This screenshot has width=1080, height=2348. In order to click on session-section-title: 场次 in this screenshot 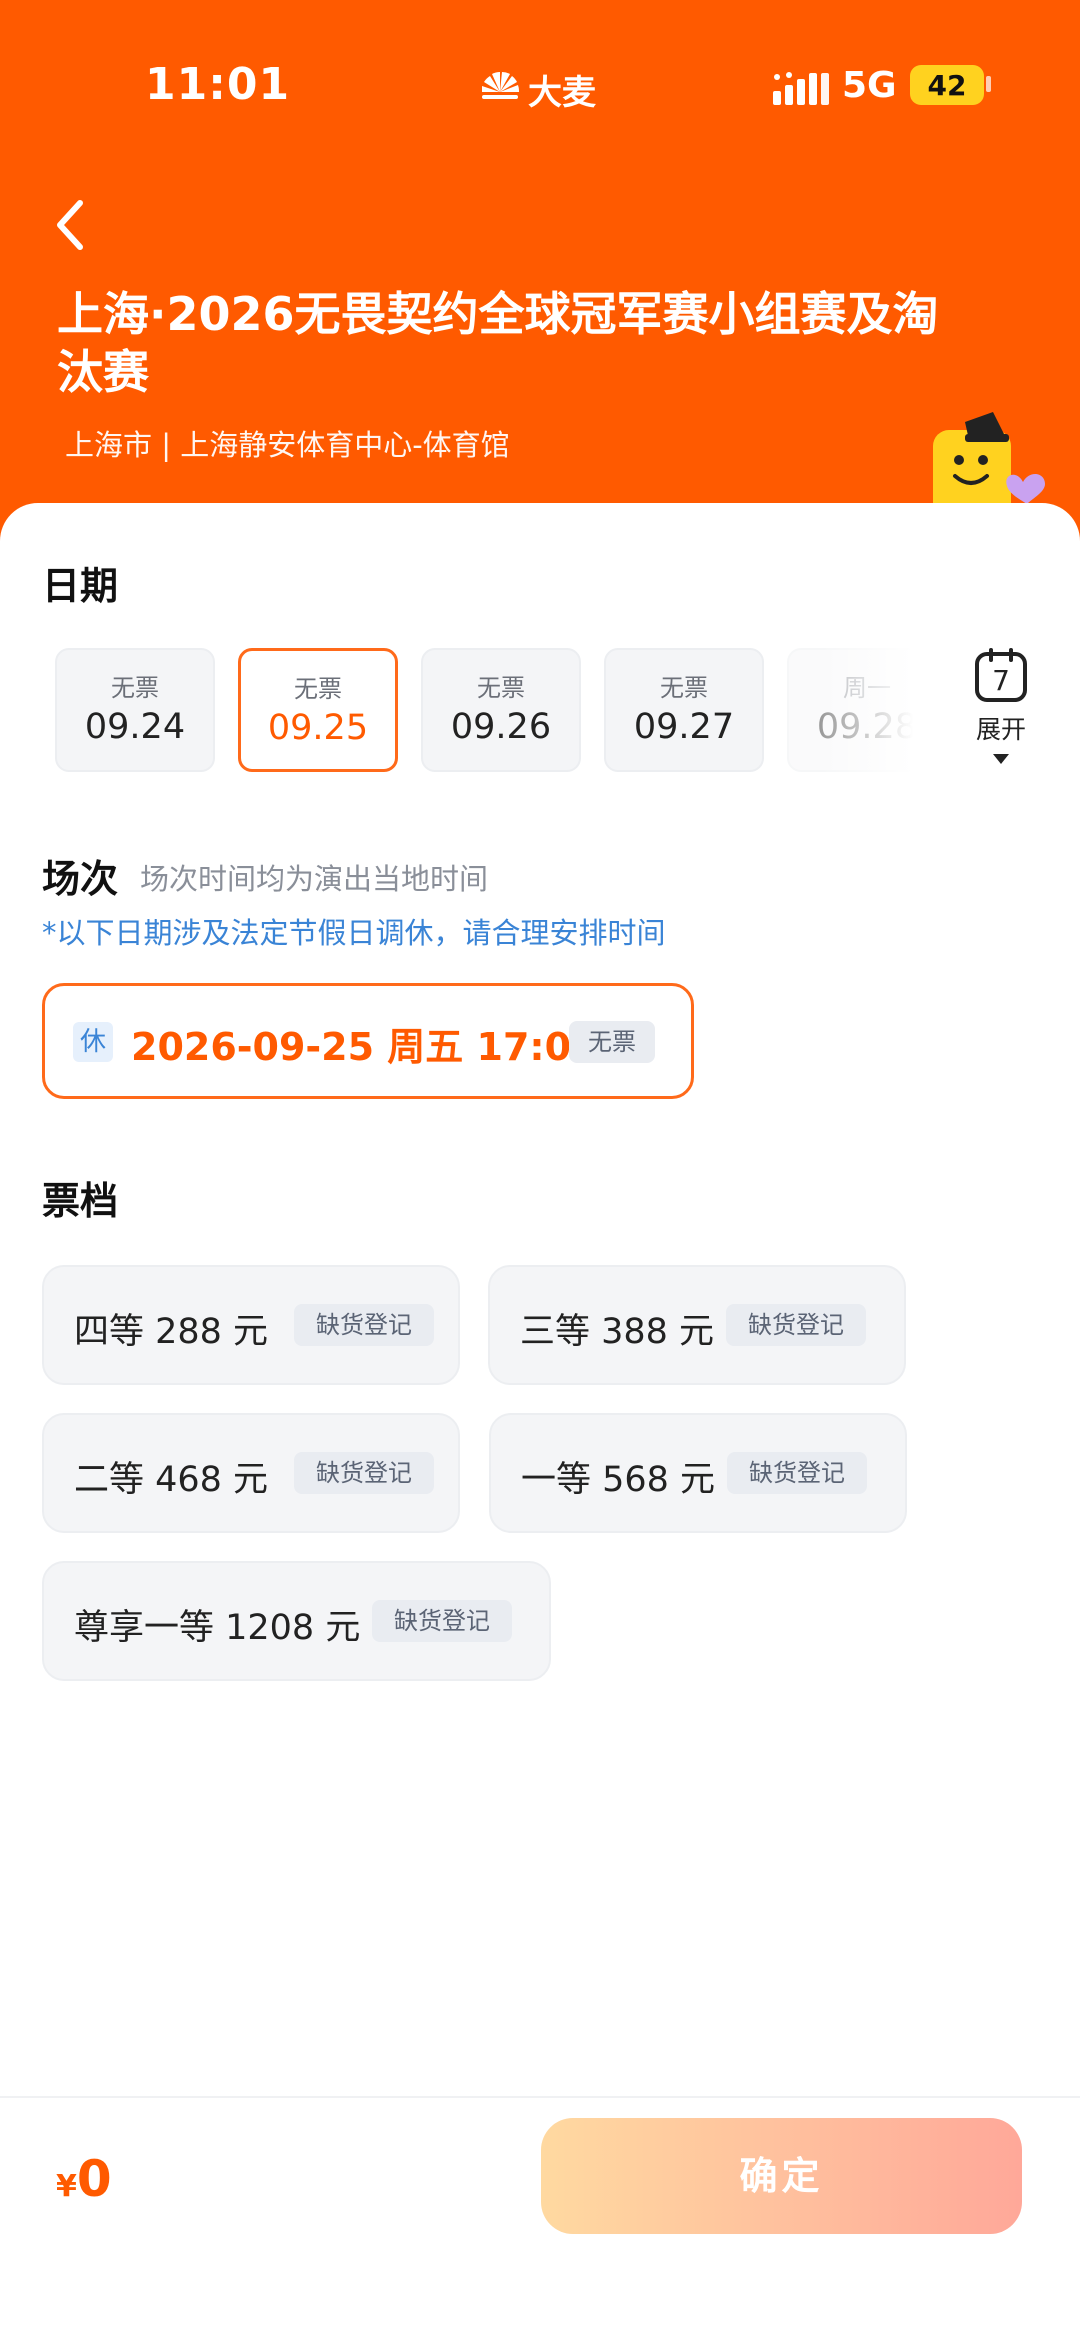, I will do `click(80, 879)`.